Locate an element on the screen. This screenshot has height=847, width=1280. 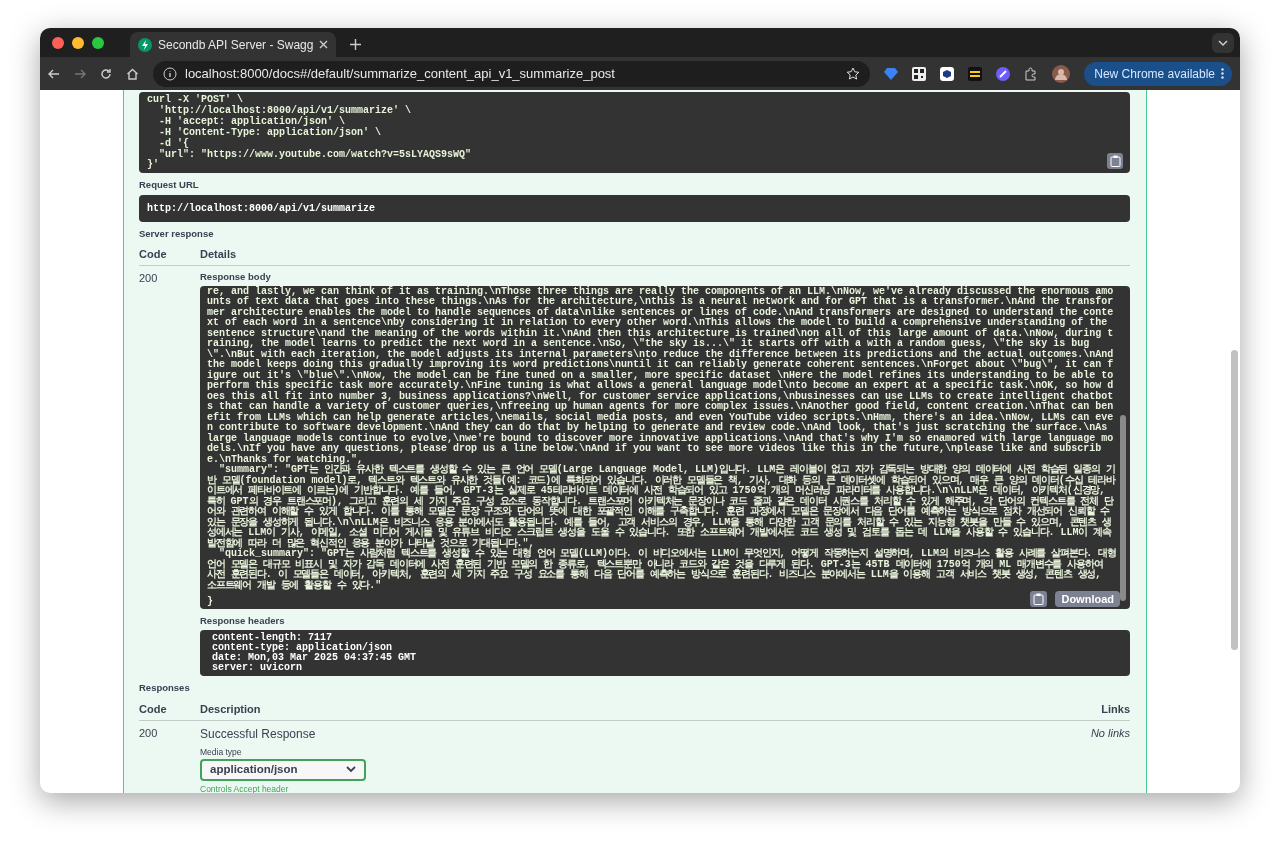
avatar-icon is located at coordinates (1061, 73).